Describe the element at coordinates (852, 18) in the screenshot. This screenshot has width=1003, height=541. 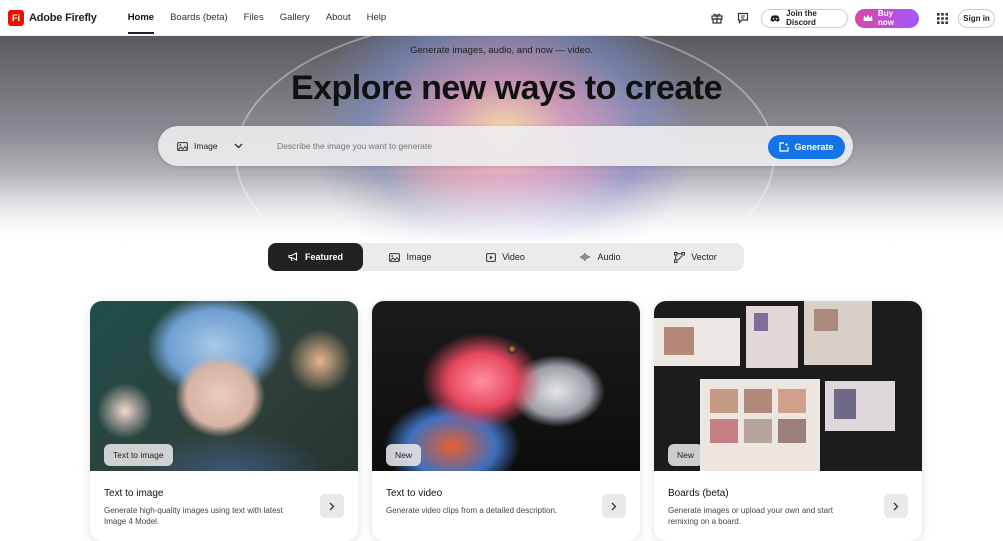
I see `header-actions: Join the Discord Buy now Sign in` at that location.